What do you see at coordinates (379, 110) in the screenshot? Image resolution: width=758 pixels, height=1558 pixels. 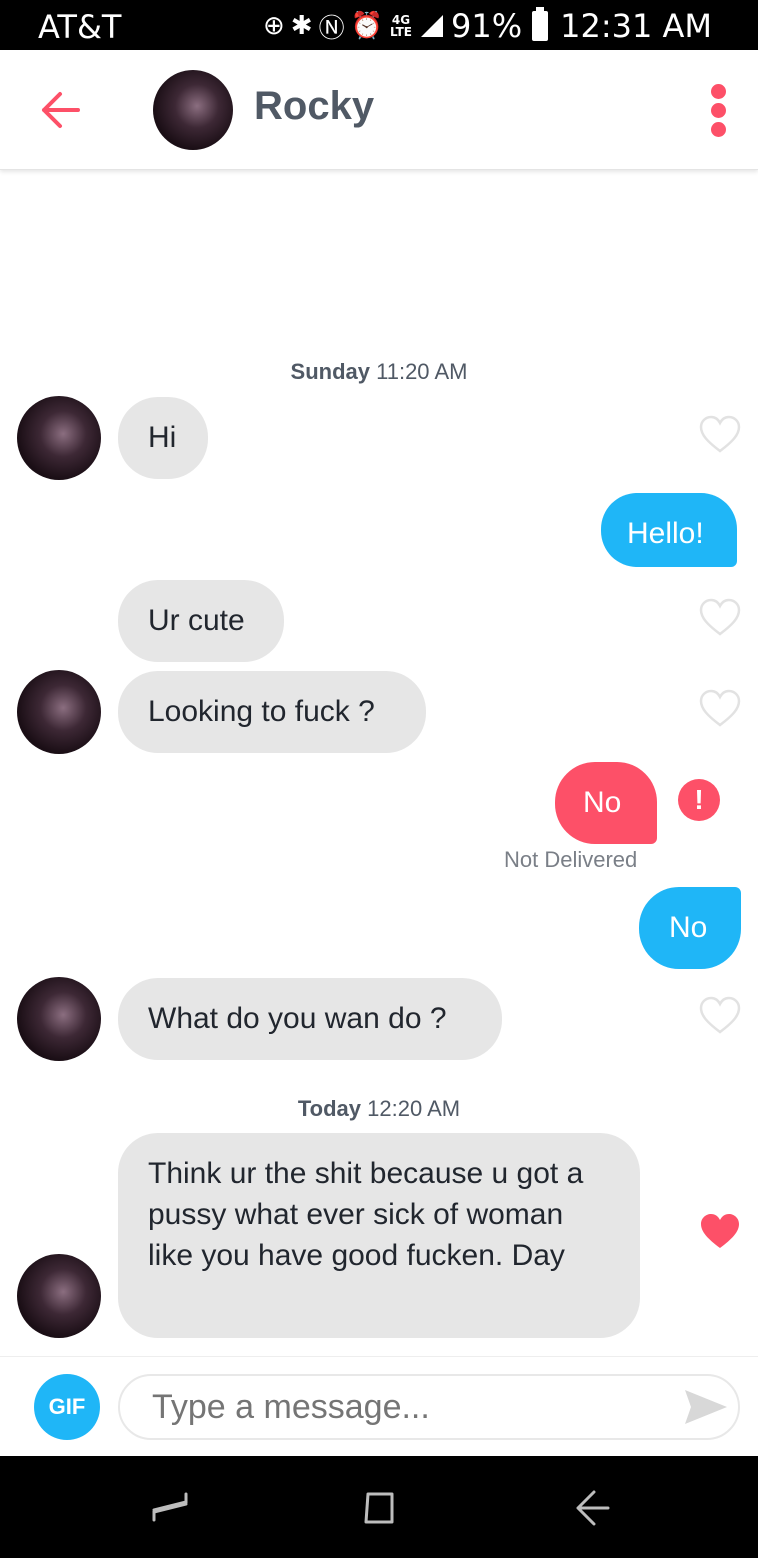 I see `chat-header: Rocky` at bounding box center [379, 110].